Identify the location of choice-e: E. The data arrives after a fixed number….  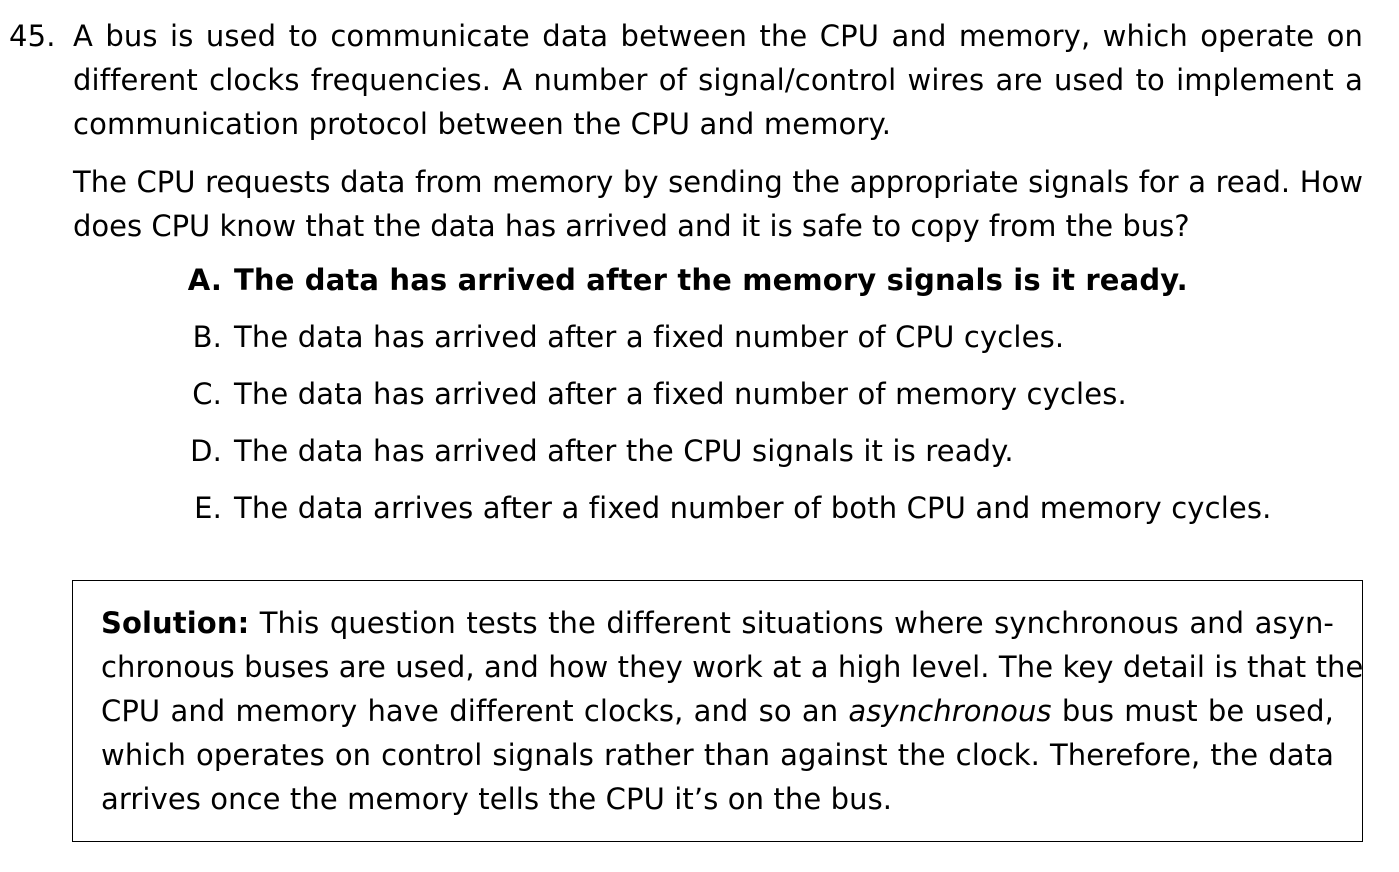
(760, 514).